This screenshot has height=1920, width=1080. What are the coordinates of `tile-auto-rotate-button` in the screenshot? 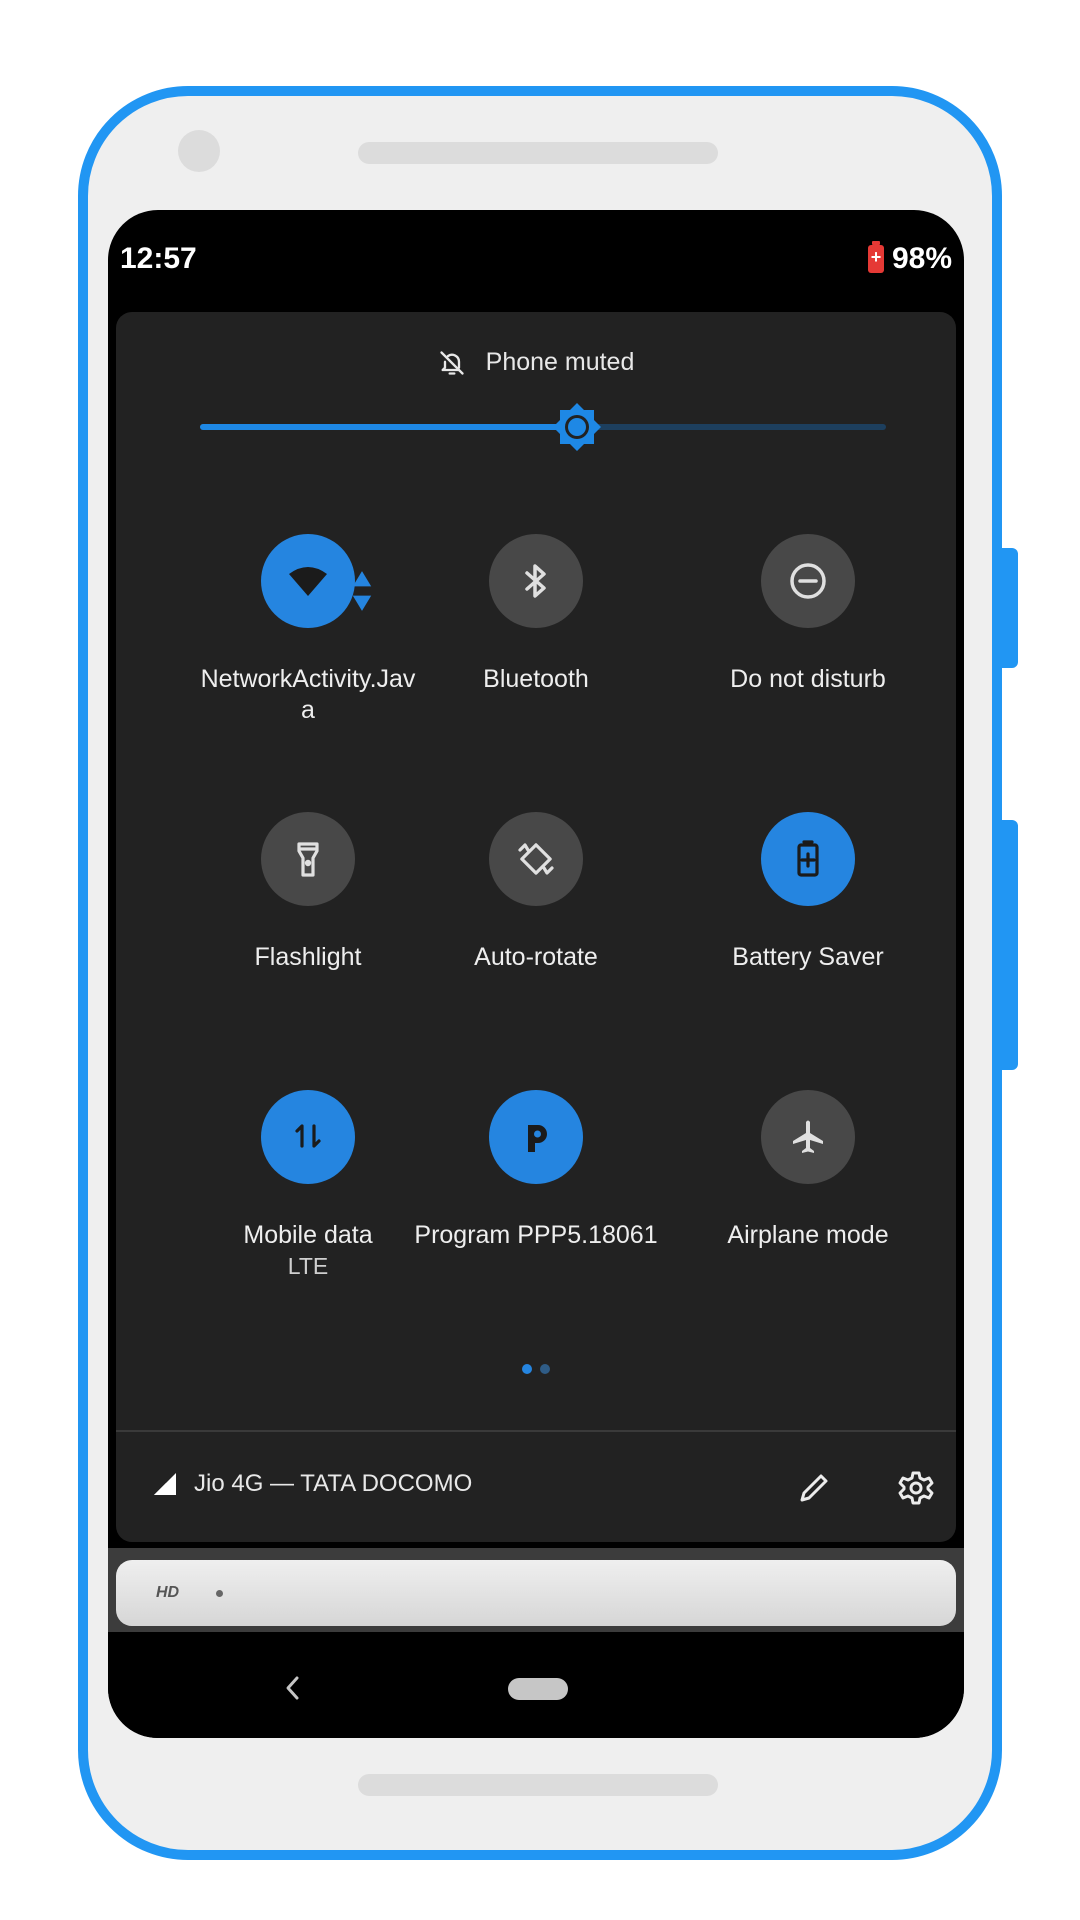 It's located at (536, 859).